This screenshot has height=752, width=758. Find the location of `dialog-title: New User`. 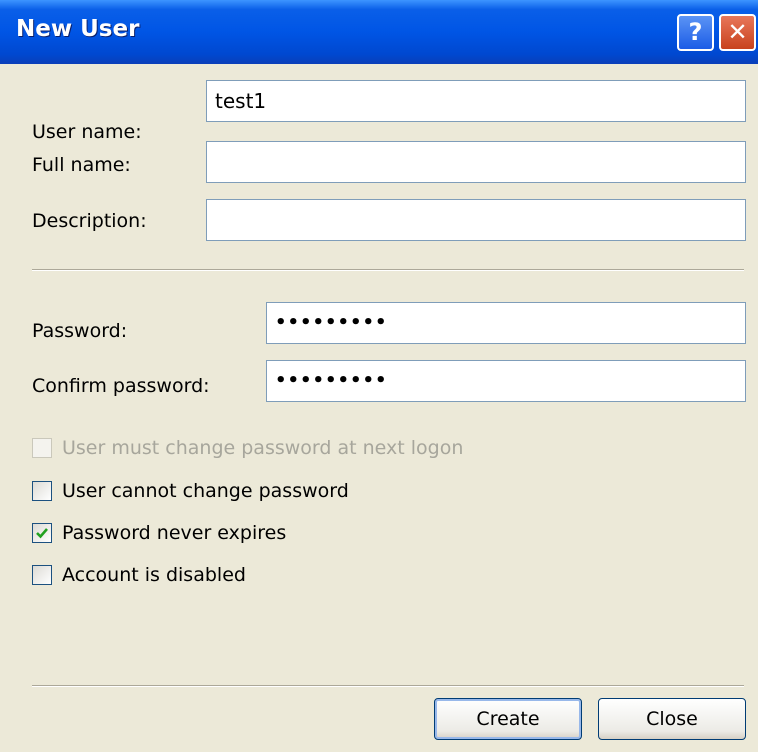

dialog-title: New User is located at coordinates (78, 29).